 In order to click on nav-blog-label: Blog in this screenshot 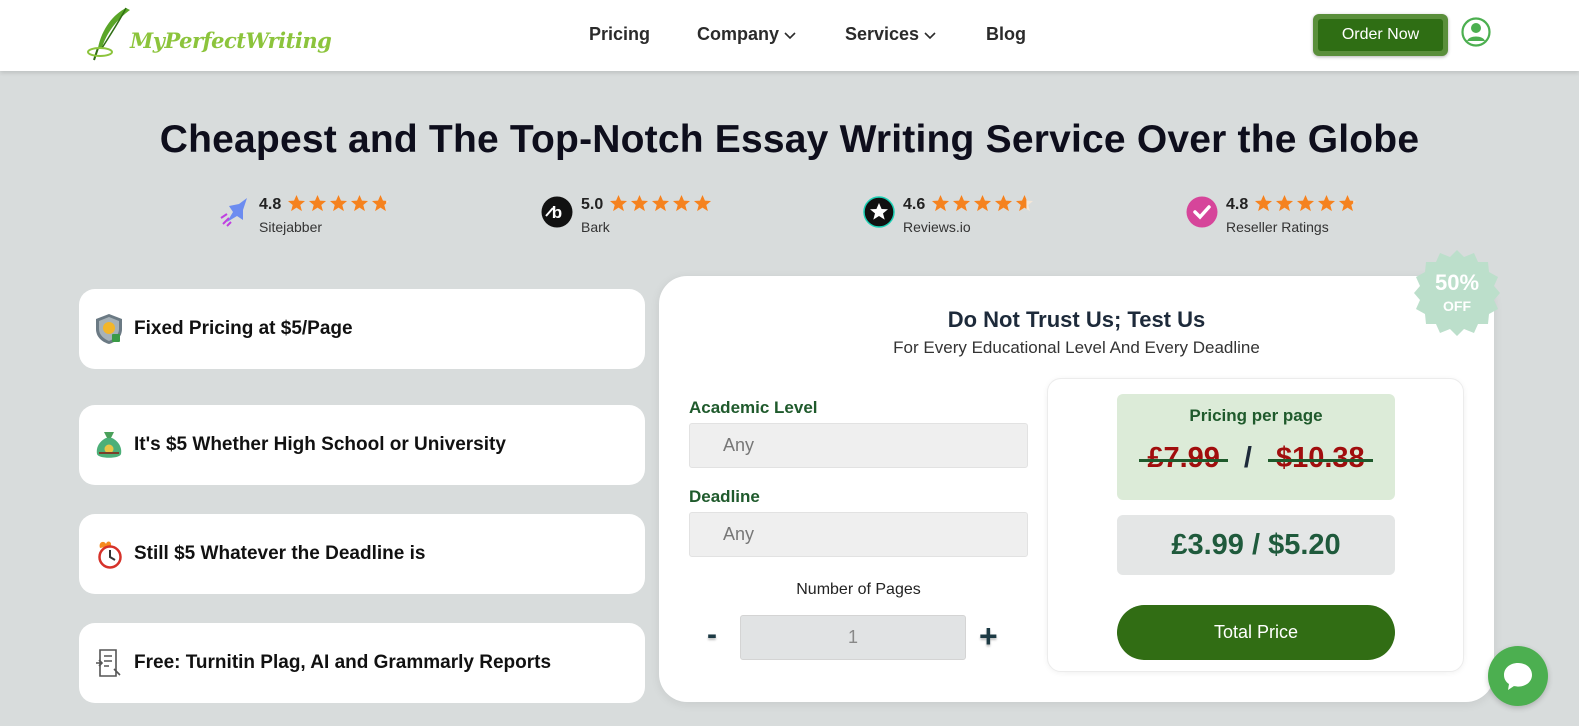, I will do `click(1006, 34)`.